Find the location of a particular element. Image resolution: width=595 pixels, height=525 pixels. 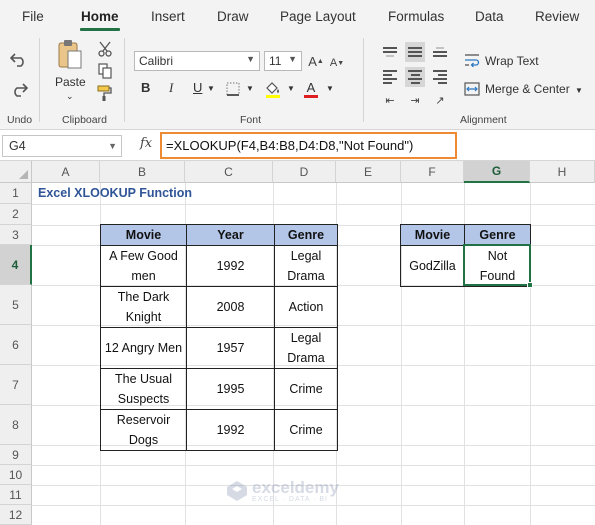

column-header-c: C is located at coordinates (229, 172).